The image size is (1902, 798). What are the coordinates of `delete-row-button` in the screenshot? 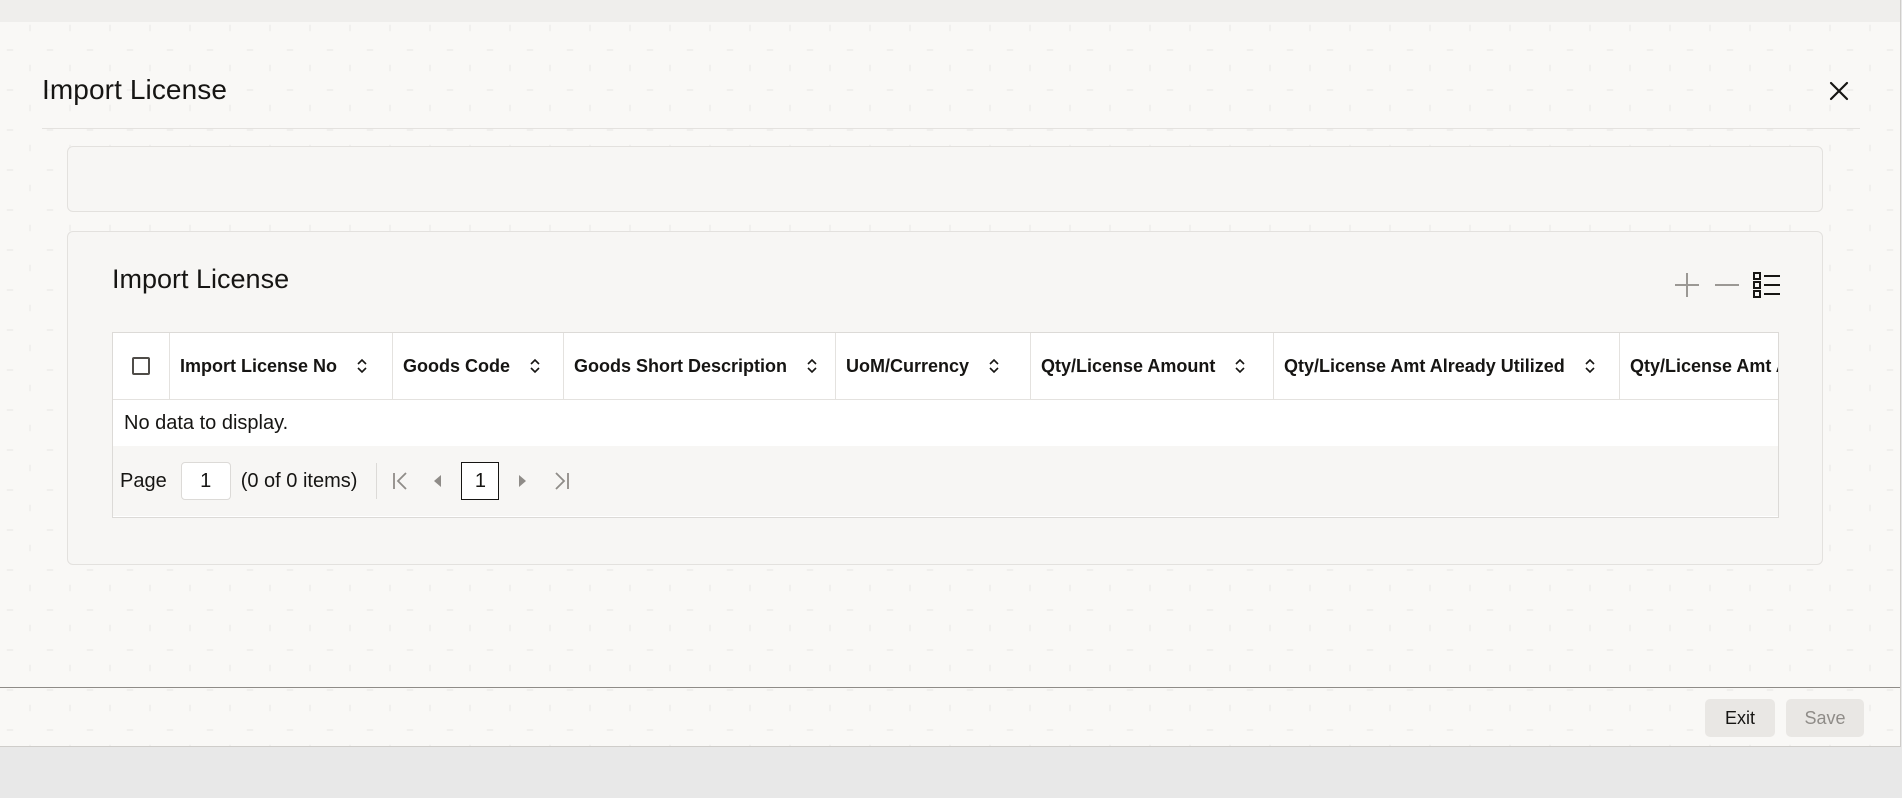 It's located at (1727, 285).